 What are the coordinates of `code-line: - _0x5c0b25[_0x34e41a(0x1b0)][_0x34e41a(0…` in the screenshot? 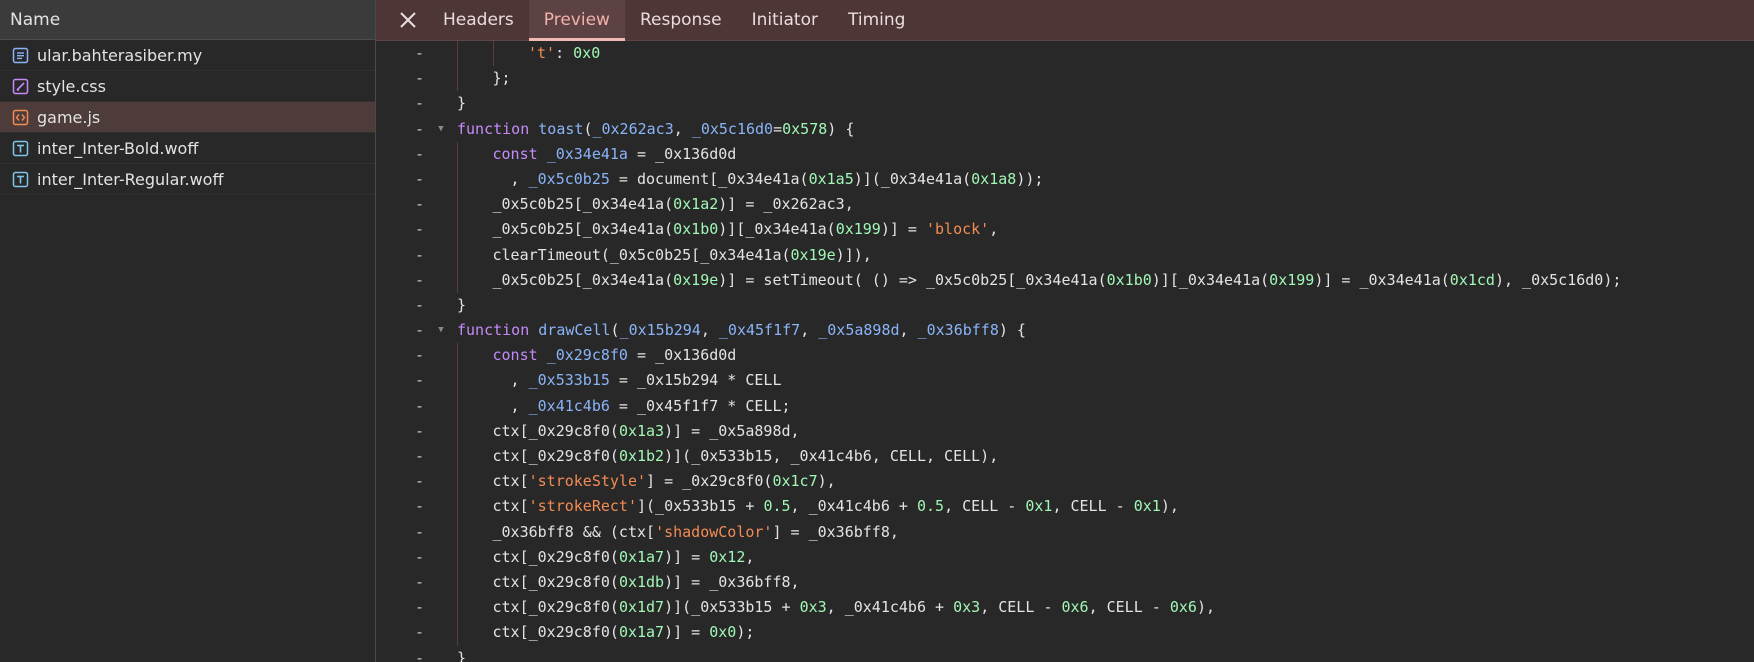 It's located at (1065, 230).